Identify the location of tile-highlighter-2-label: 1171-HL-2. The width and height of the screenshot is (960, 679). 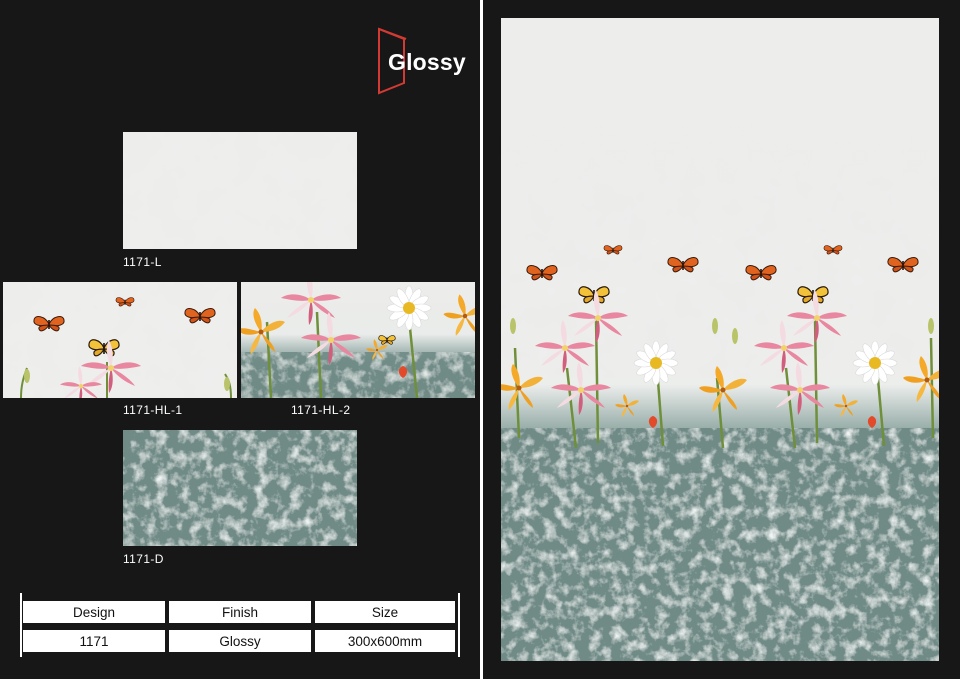
(321, 410).